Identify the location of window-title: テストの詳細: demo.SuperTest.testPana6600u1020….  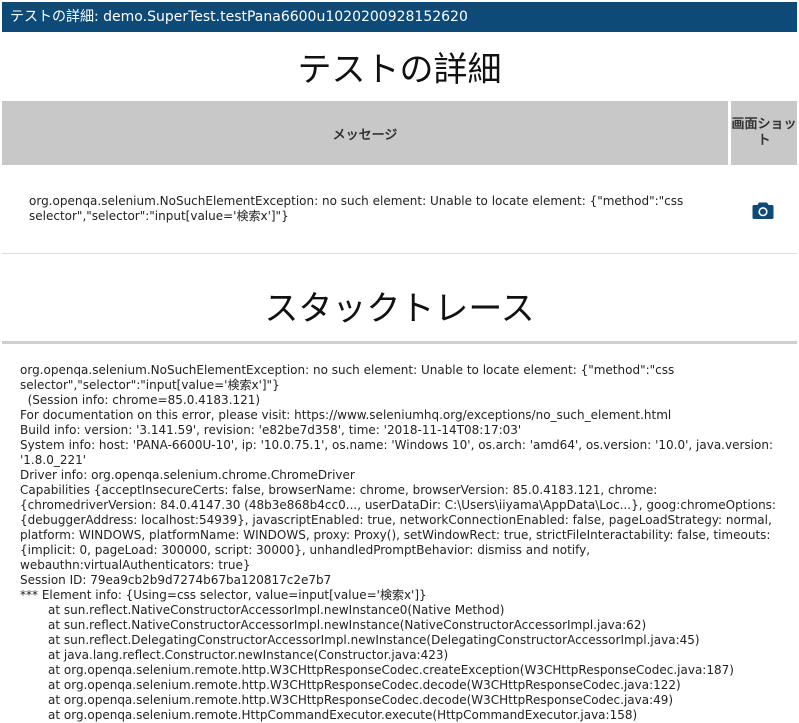
(239, 17).